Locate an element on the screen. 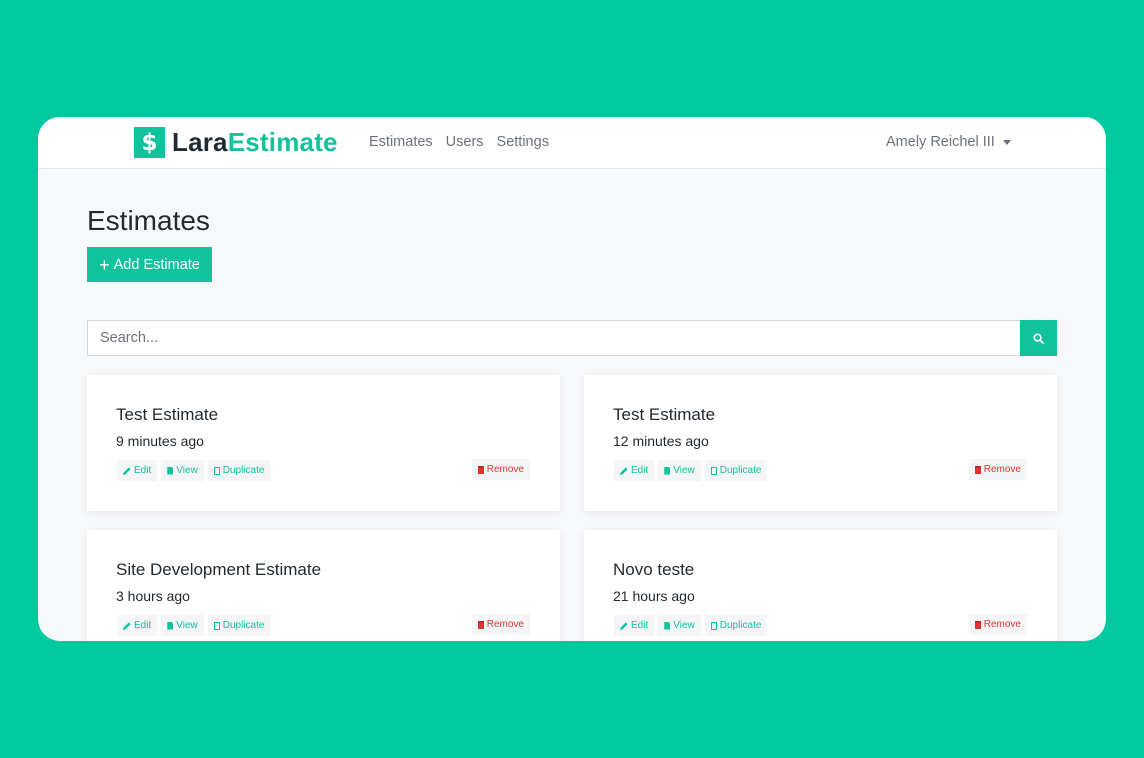 The image size is (1144, 758). estimate-time: 12 minutes ago is located at coordinates (661, 441).